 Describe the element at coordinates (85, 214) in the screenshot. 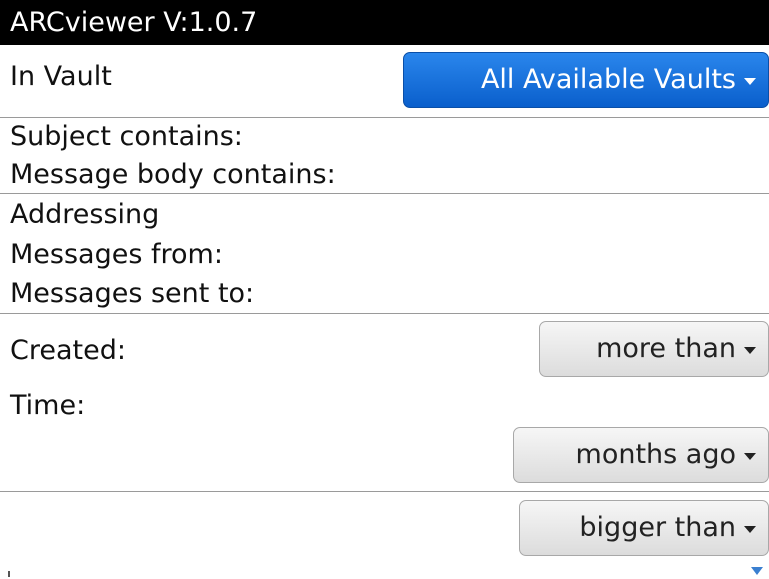

I see `addressing-heading: Addressing` at that location.